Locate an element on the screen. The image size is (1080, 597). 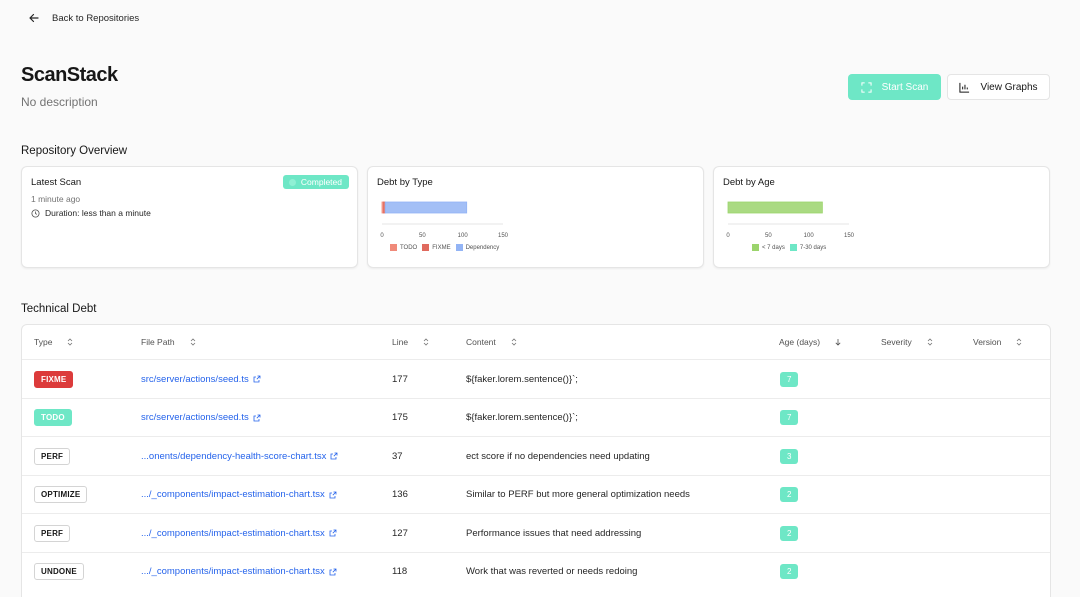
column-header-file-path: File Path is located at coordinates (169, 342).